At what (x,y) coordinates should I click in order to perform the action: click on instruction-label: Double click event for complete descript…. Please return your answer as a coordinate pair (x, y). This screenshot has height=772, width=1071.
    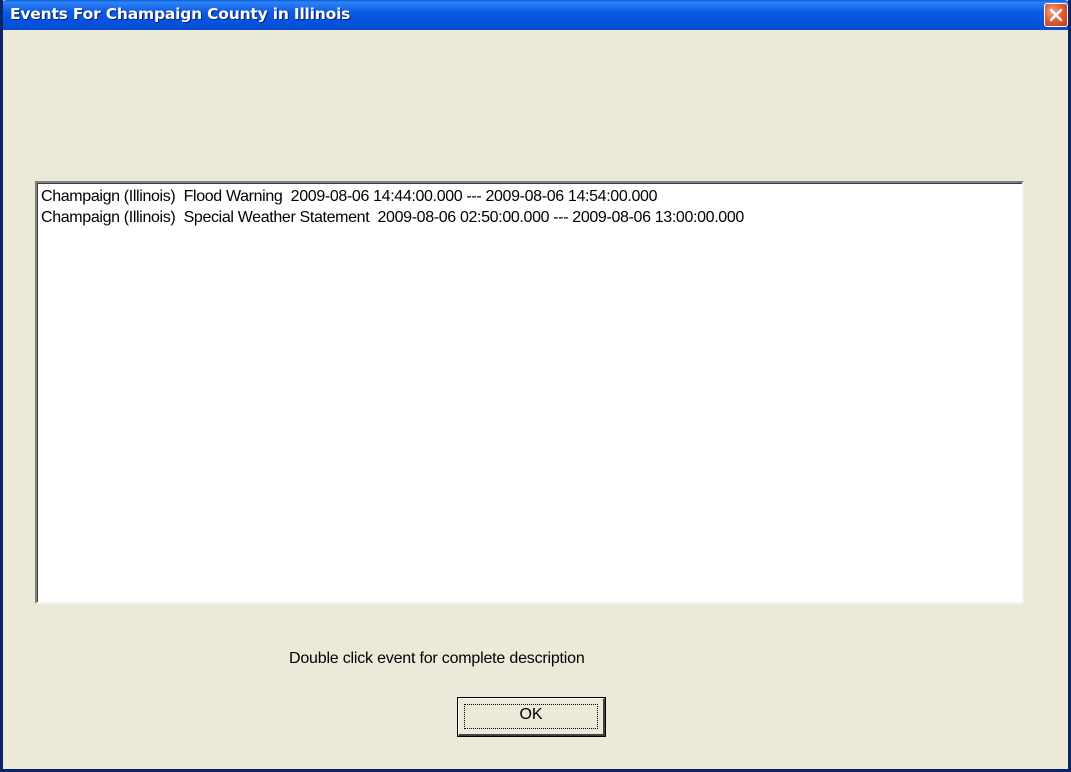
    Looking at the image, I should click on (437, 658).